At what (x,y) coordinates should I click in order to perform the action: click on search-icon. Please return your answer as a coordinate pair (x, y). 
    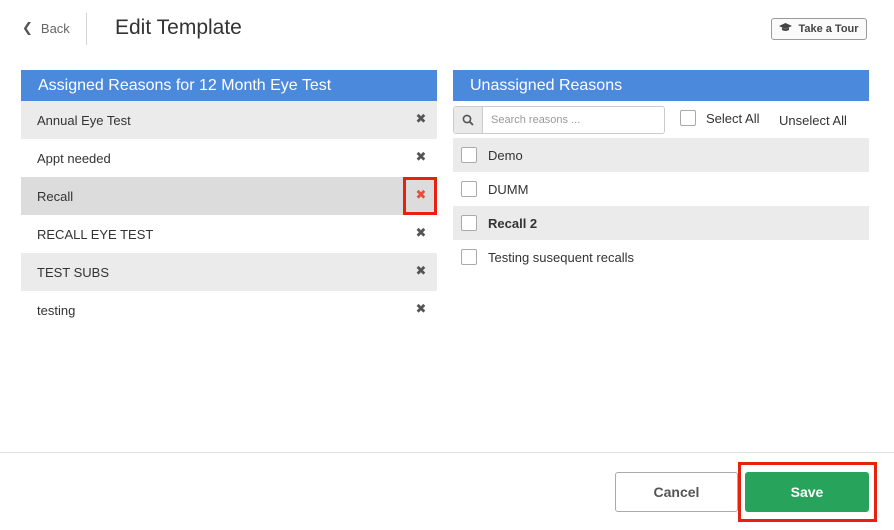
    Looking at the image, I should click on (468, 120).